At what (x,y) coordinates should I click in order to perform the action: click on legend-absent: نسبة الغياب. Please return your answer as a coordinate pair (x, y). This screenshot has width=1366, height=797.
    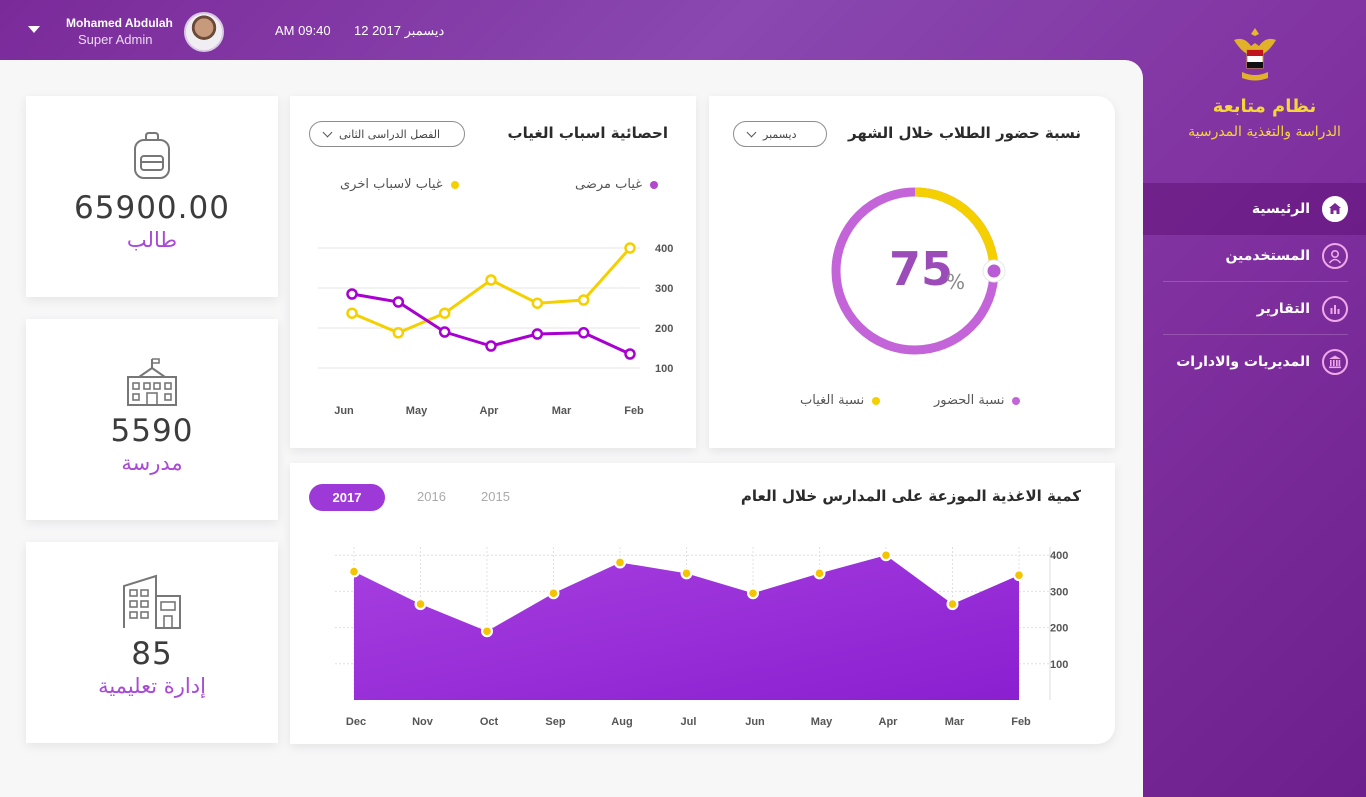
    Looking at the image, I should click on (840, 400).